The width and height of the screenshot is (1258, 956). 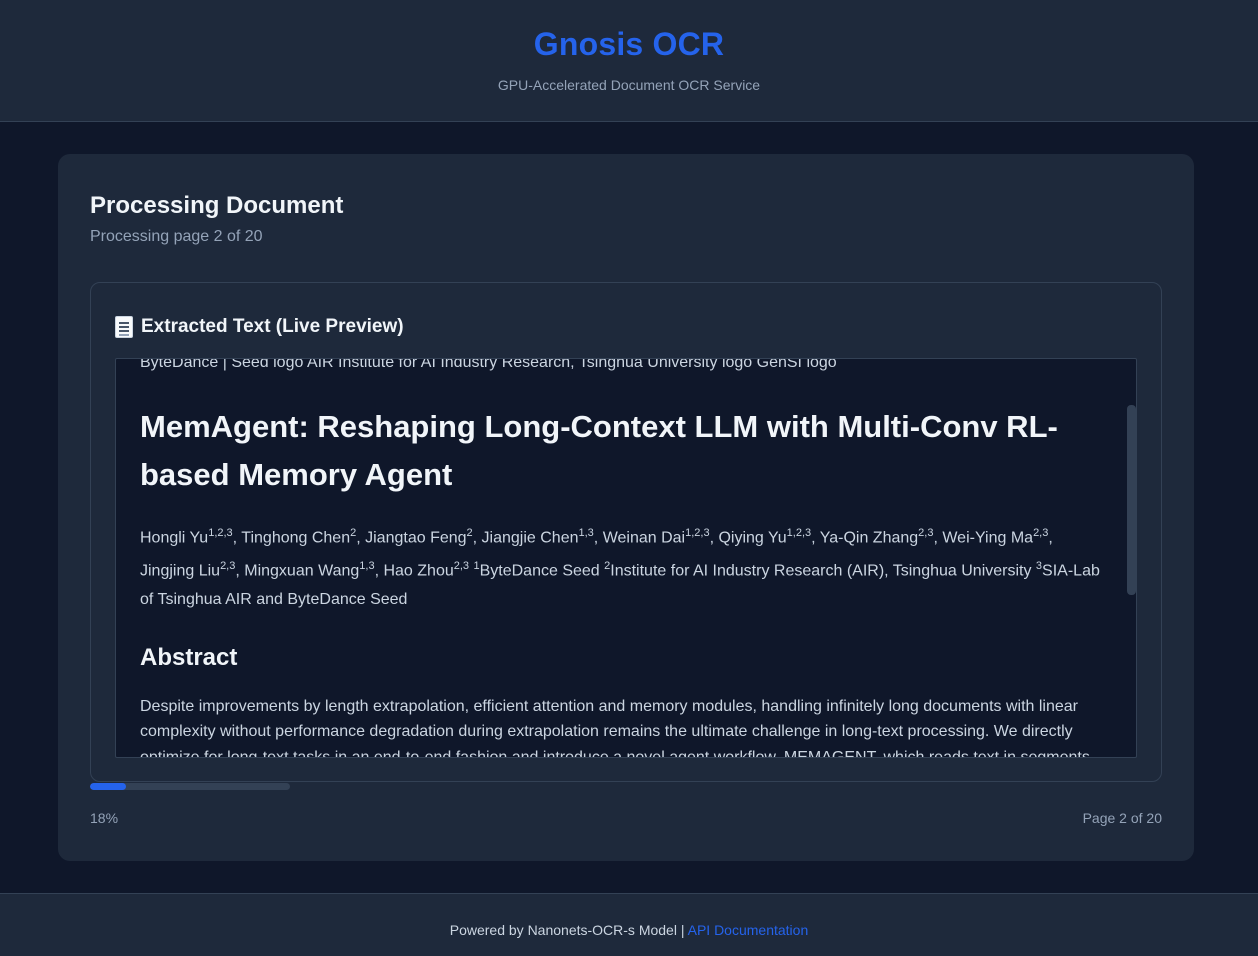 I want to click on preview-header: Extracted Text (Live Preview), so click(x=259, y=327).